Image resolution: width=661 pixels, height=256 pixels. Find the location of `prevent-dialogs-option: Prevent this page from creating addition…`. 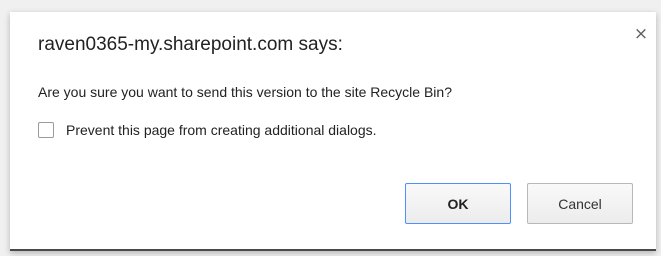

prevent-dialogs-option: Prevent this page from creating addition… is located at coordinates (207, 130).